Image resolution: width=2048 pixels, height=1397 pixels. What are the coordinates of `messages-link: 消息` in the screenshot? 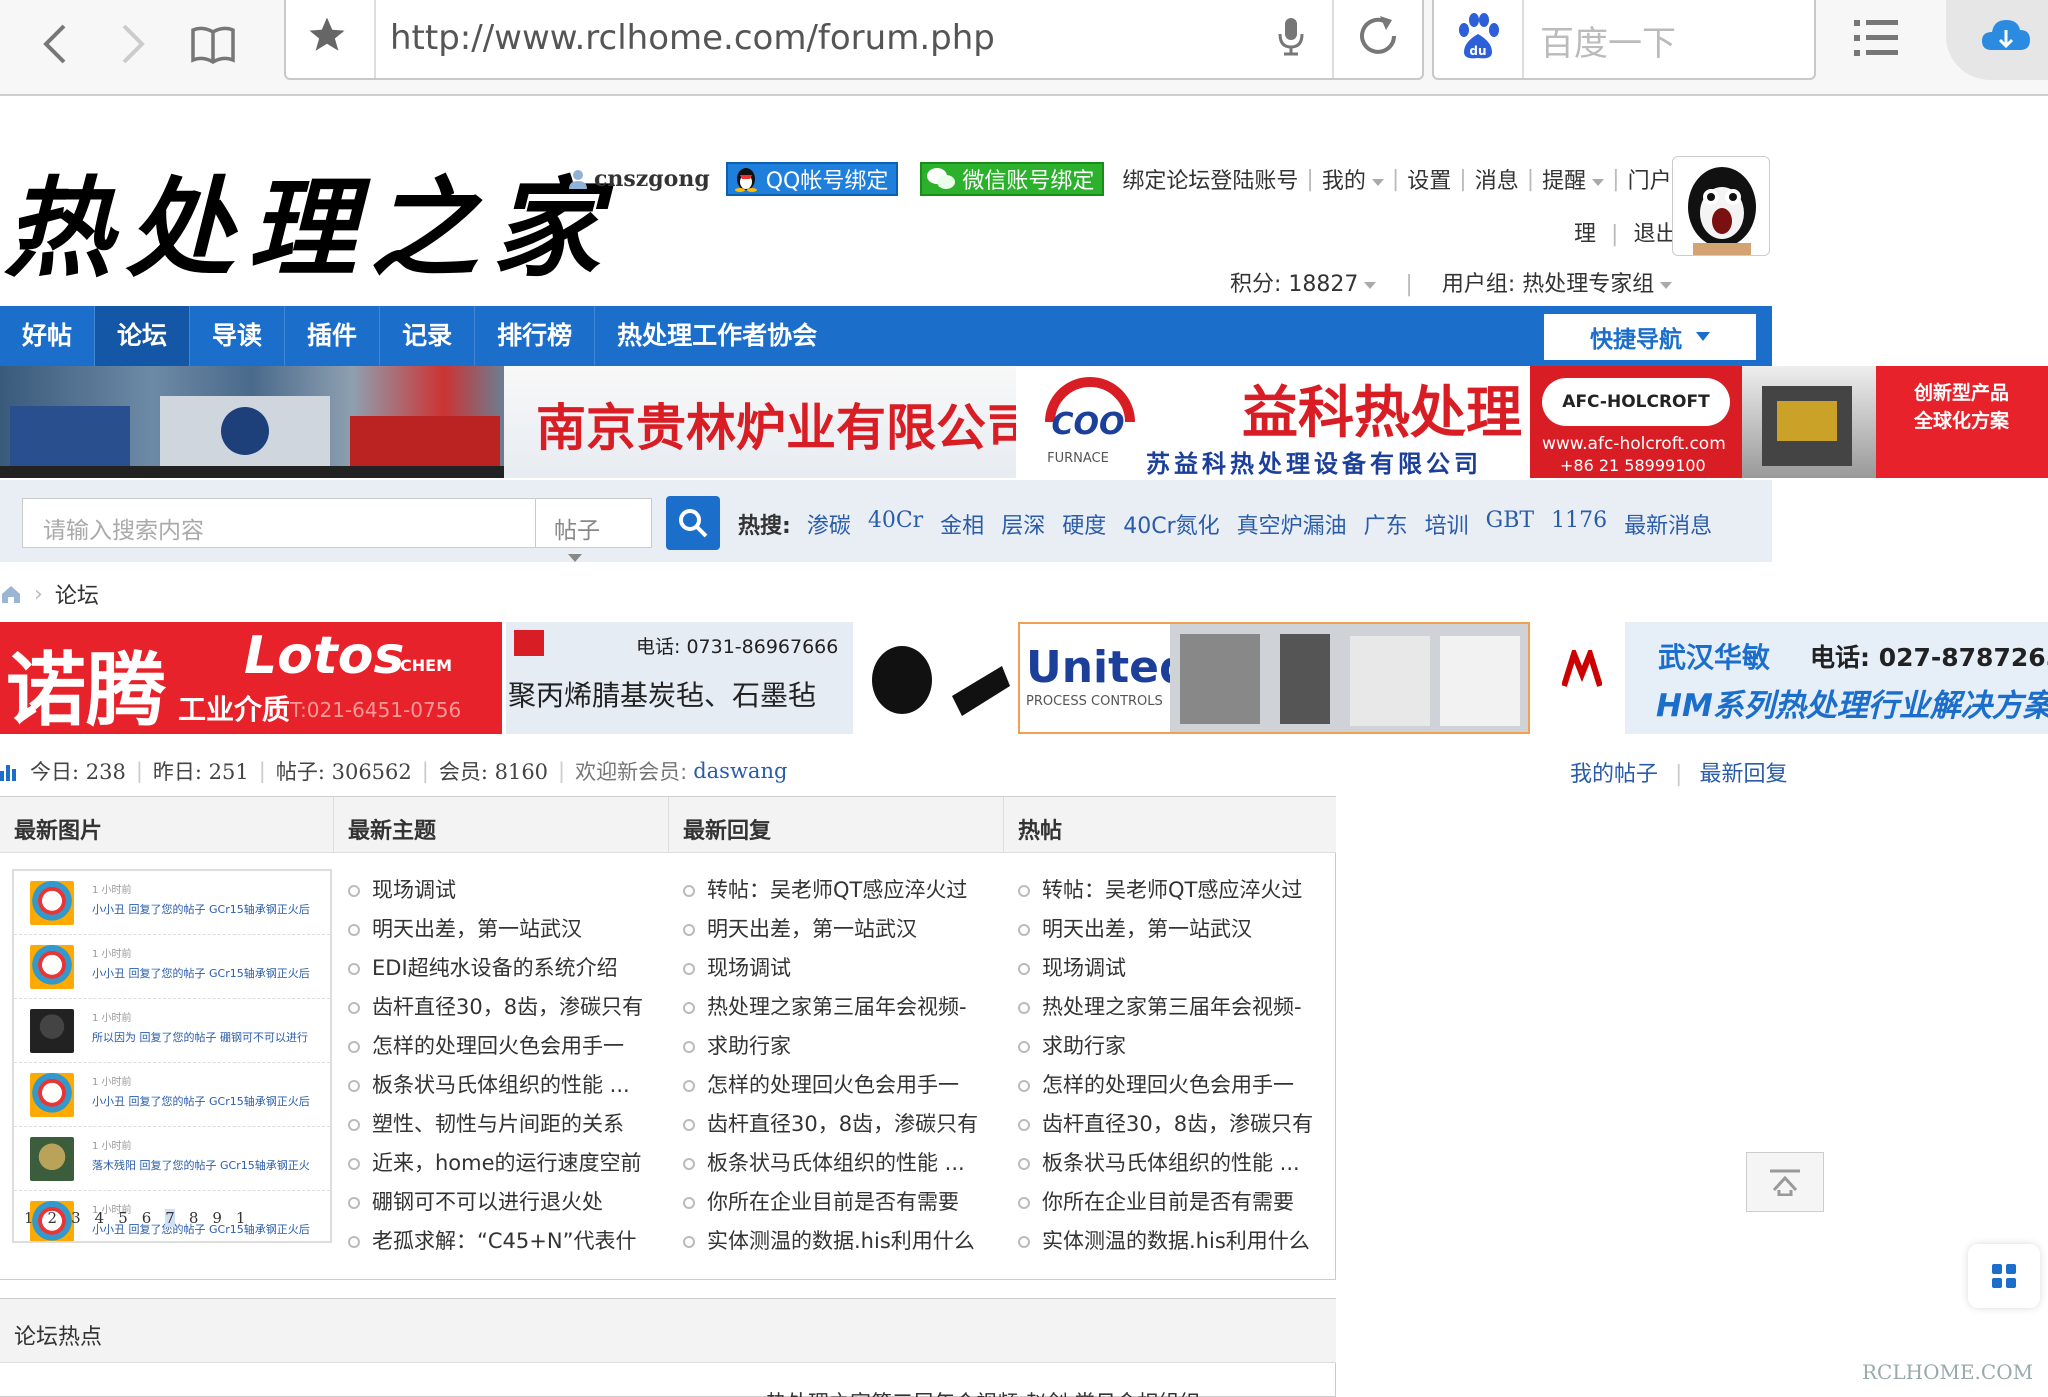 It's located at (1497, 179).